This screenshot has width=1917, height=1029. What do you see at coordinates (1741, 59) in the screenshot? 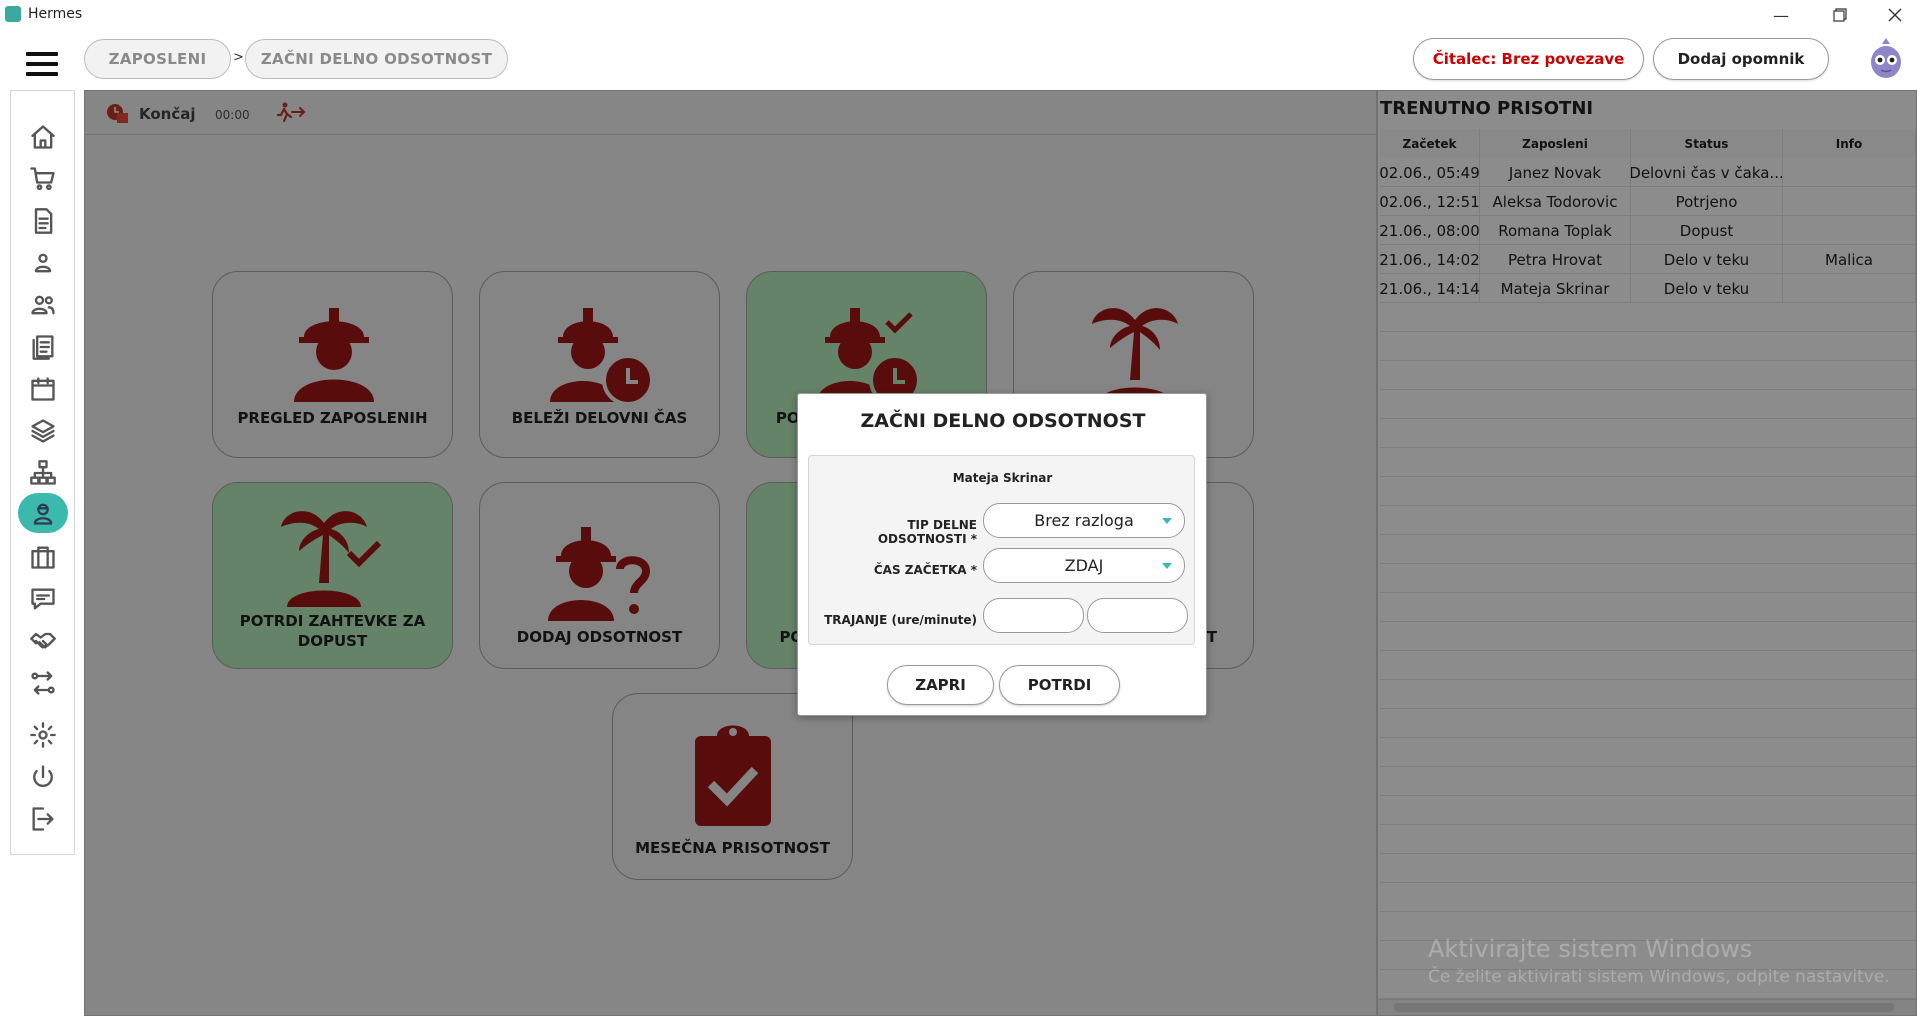
I see `add-reminder-button: Dodaj opomnik` at bounding box center [1741, 59].